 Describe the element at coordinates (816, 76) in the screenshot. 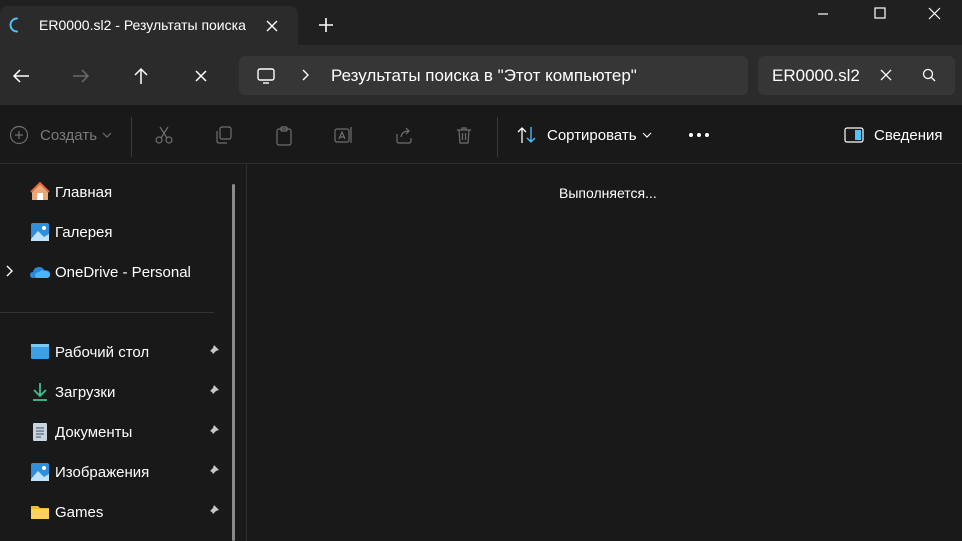

I see `search-input: ER0000.sl2` at that location.